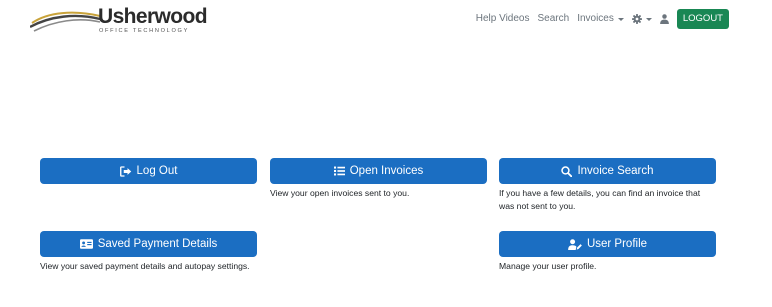  I want to click on invoice-search-button: Invoice Search, so click(607, 171).